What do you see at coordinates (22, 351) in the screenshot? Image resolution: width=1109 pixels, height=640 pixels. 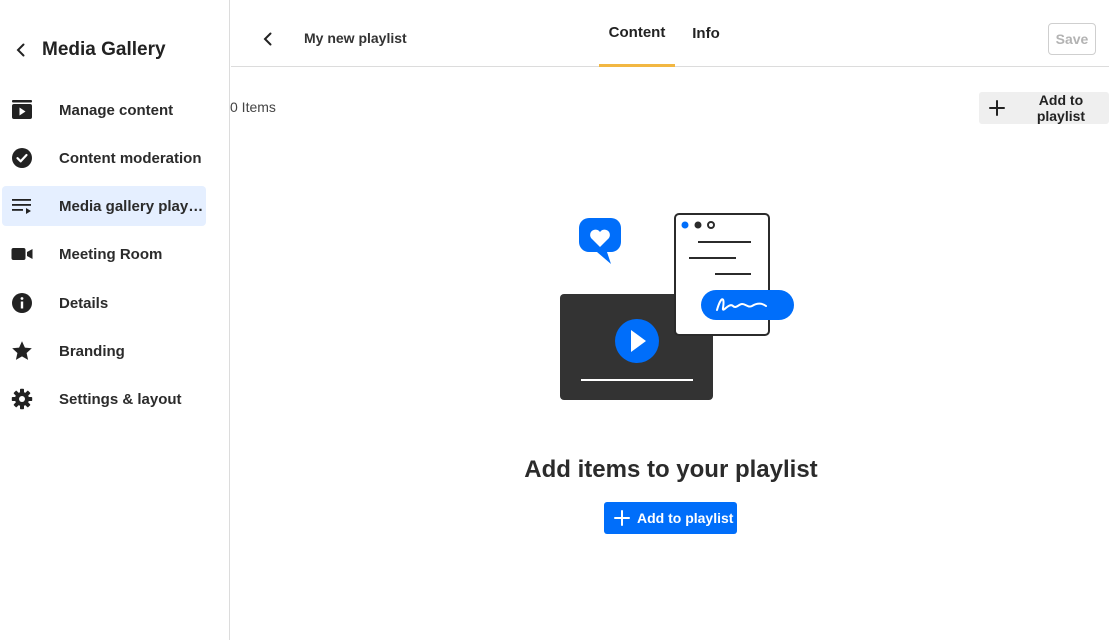 I see `star-icon` at bounding box center [22, 351].